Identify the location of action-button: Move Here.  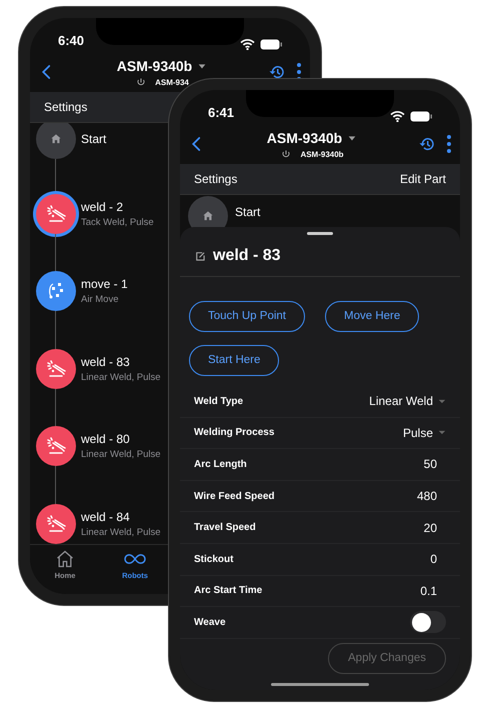
(372, 316).